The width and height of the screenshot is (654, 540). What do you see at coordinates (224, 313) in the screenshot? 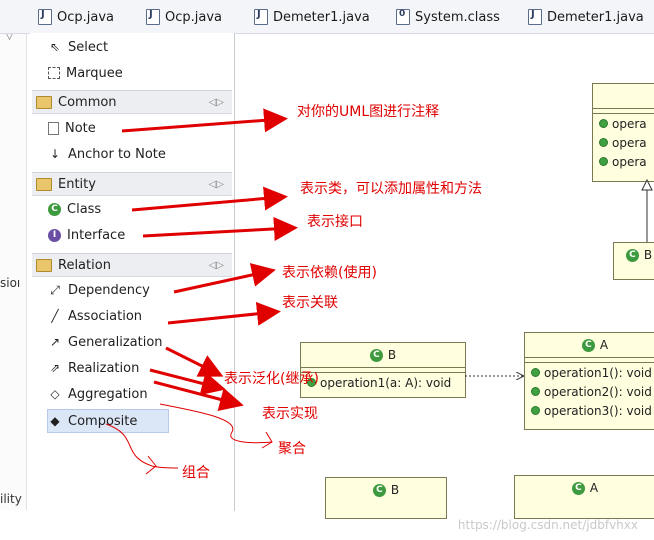
I see `annotation-arrow-association` at bounding box center [224, 313].